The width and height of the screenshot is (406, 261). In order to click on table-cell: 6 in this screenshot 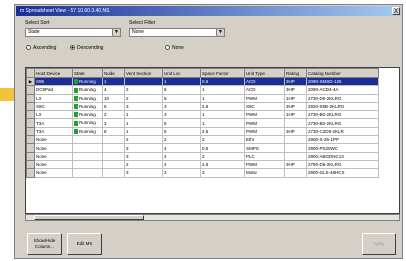, I will do `click(181, 90)`.